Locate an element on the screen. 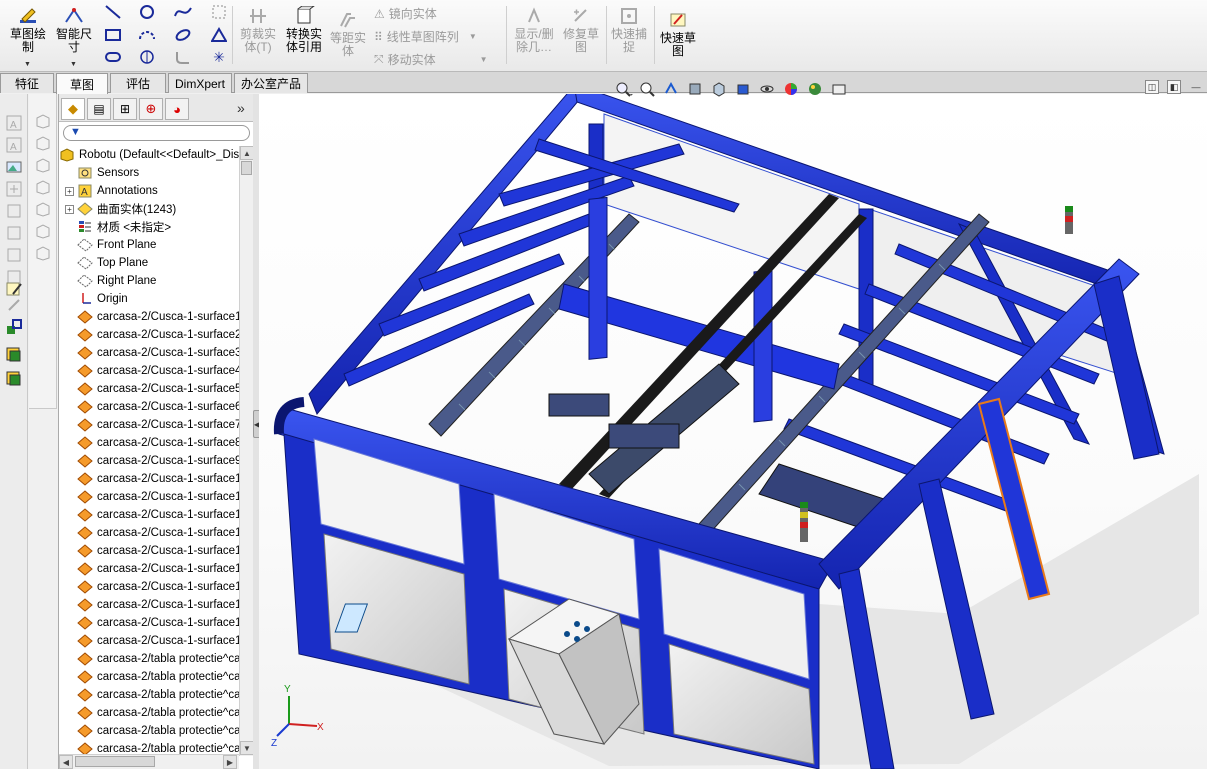 The height and width of the screenshot is (769, 1207). view-orientation-icon is located at coordinates (719, 89).